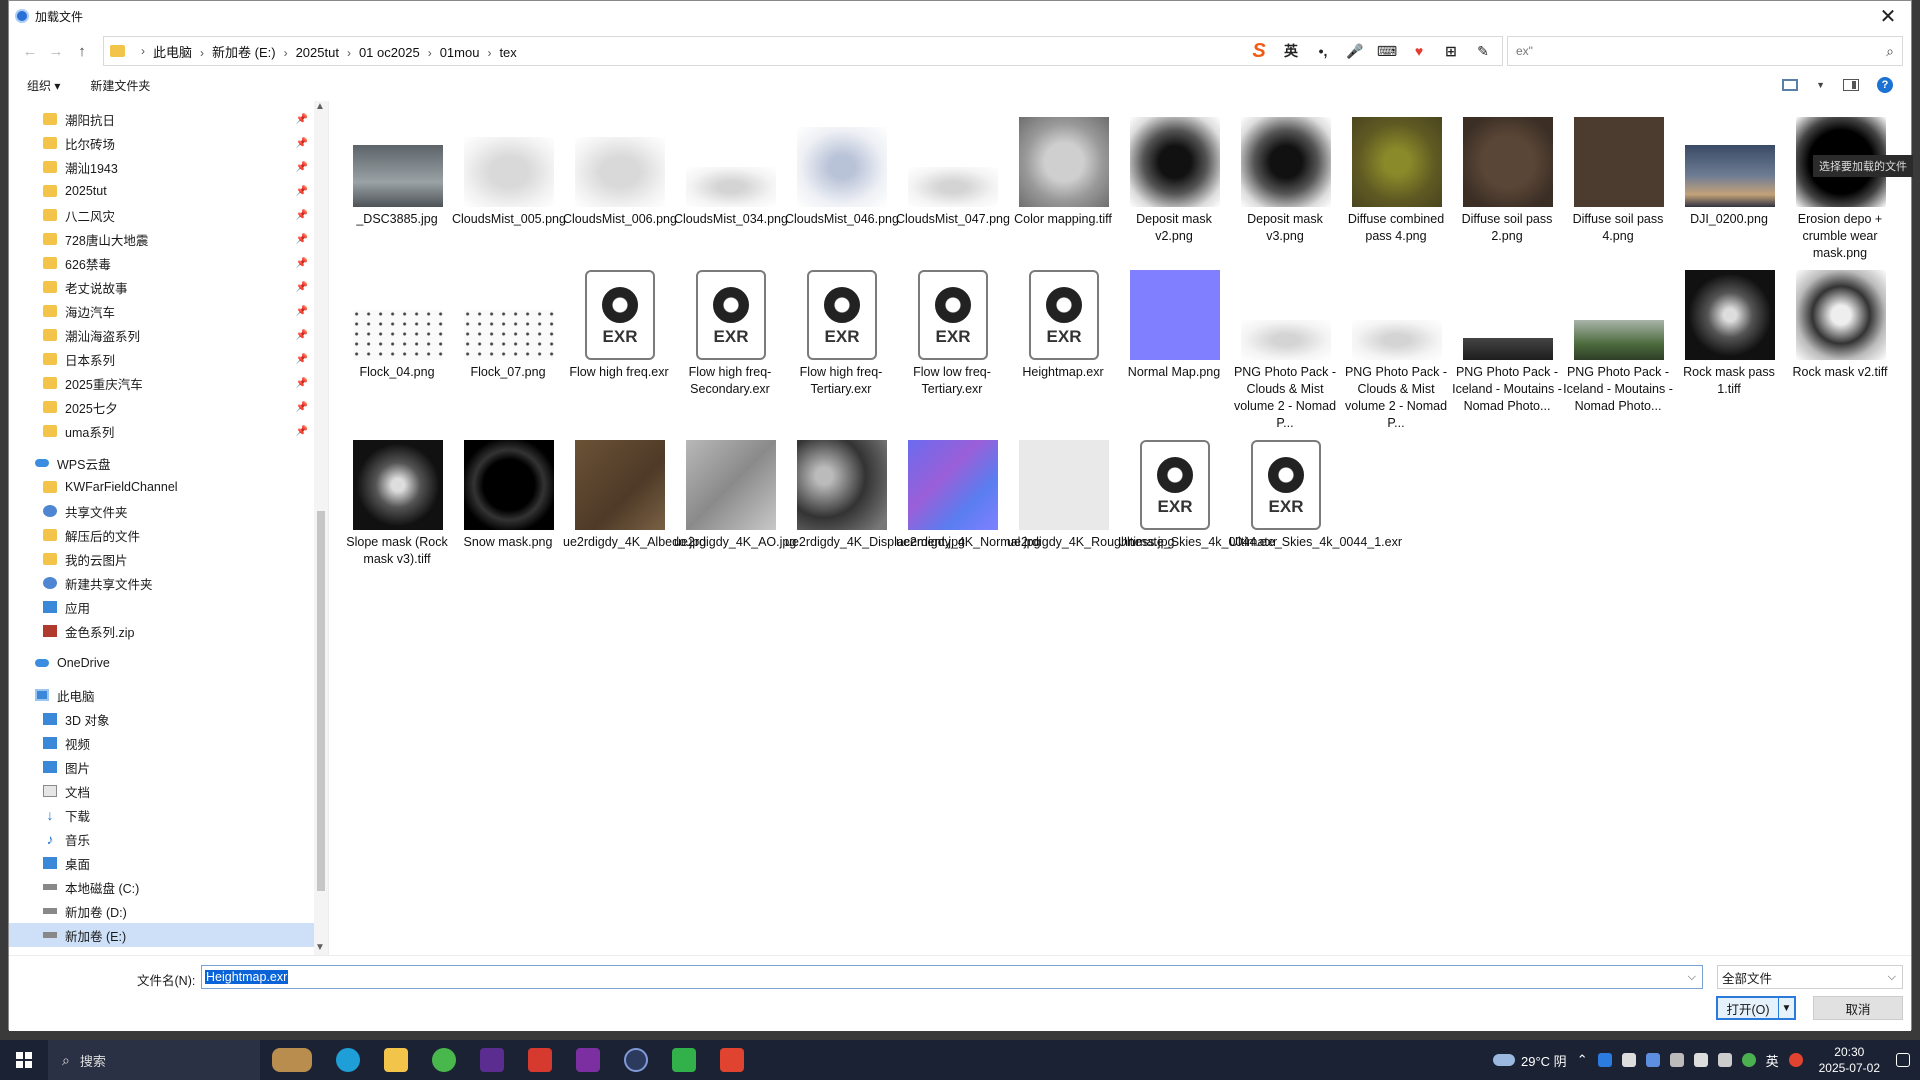 The image size is (1920, 1080). Describe the element at coordinates (1820, 85) in the screenshot. I see `chevron-down-icon: ▼` at that location.